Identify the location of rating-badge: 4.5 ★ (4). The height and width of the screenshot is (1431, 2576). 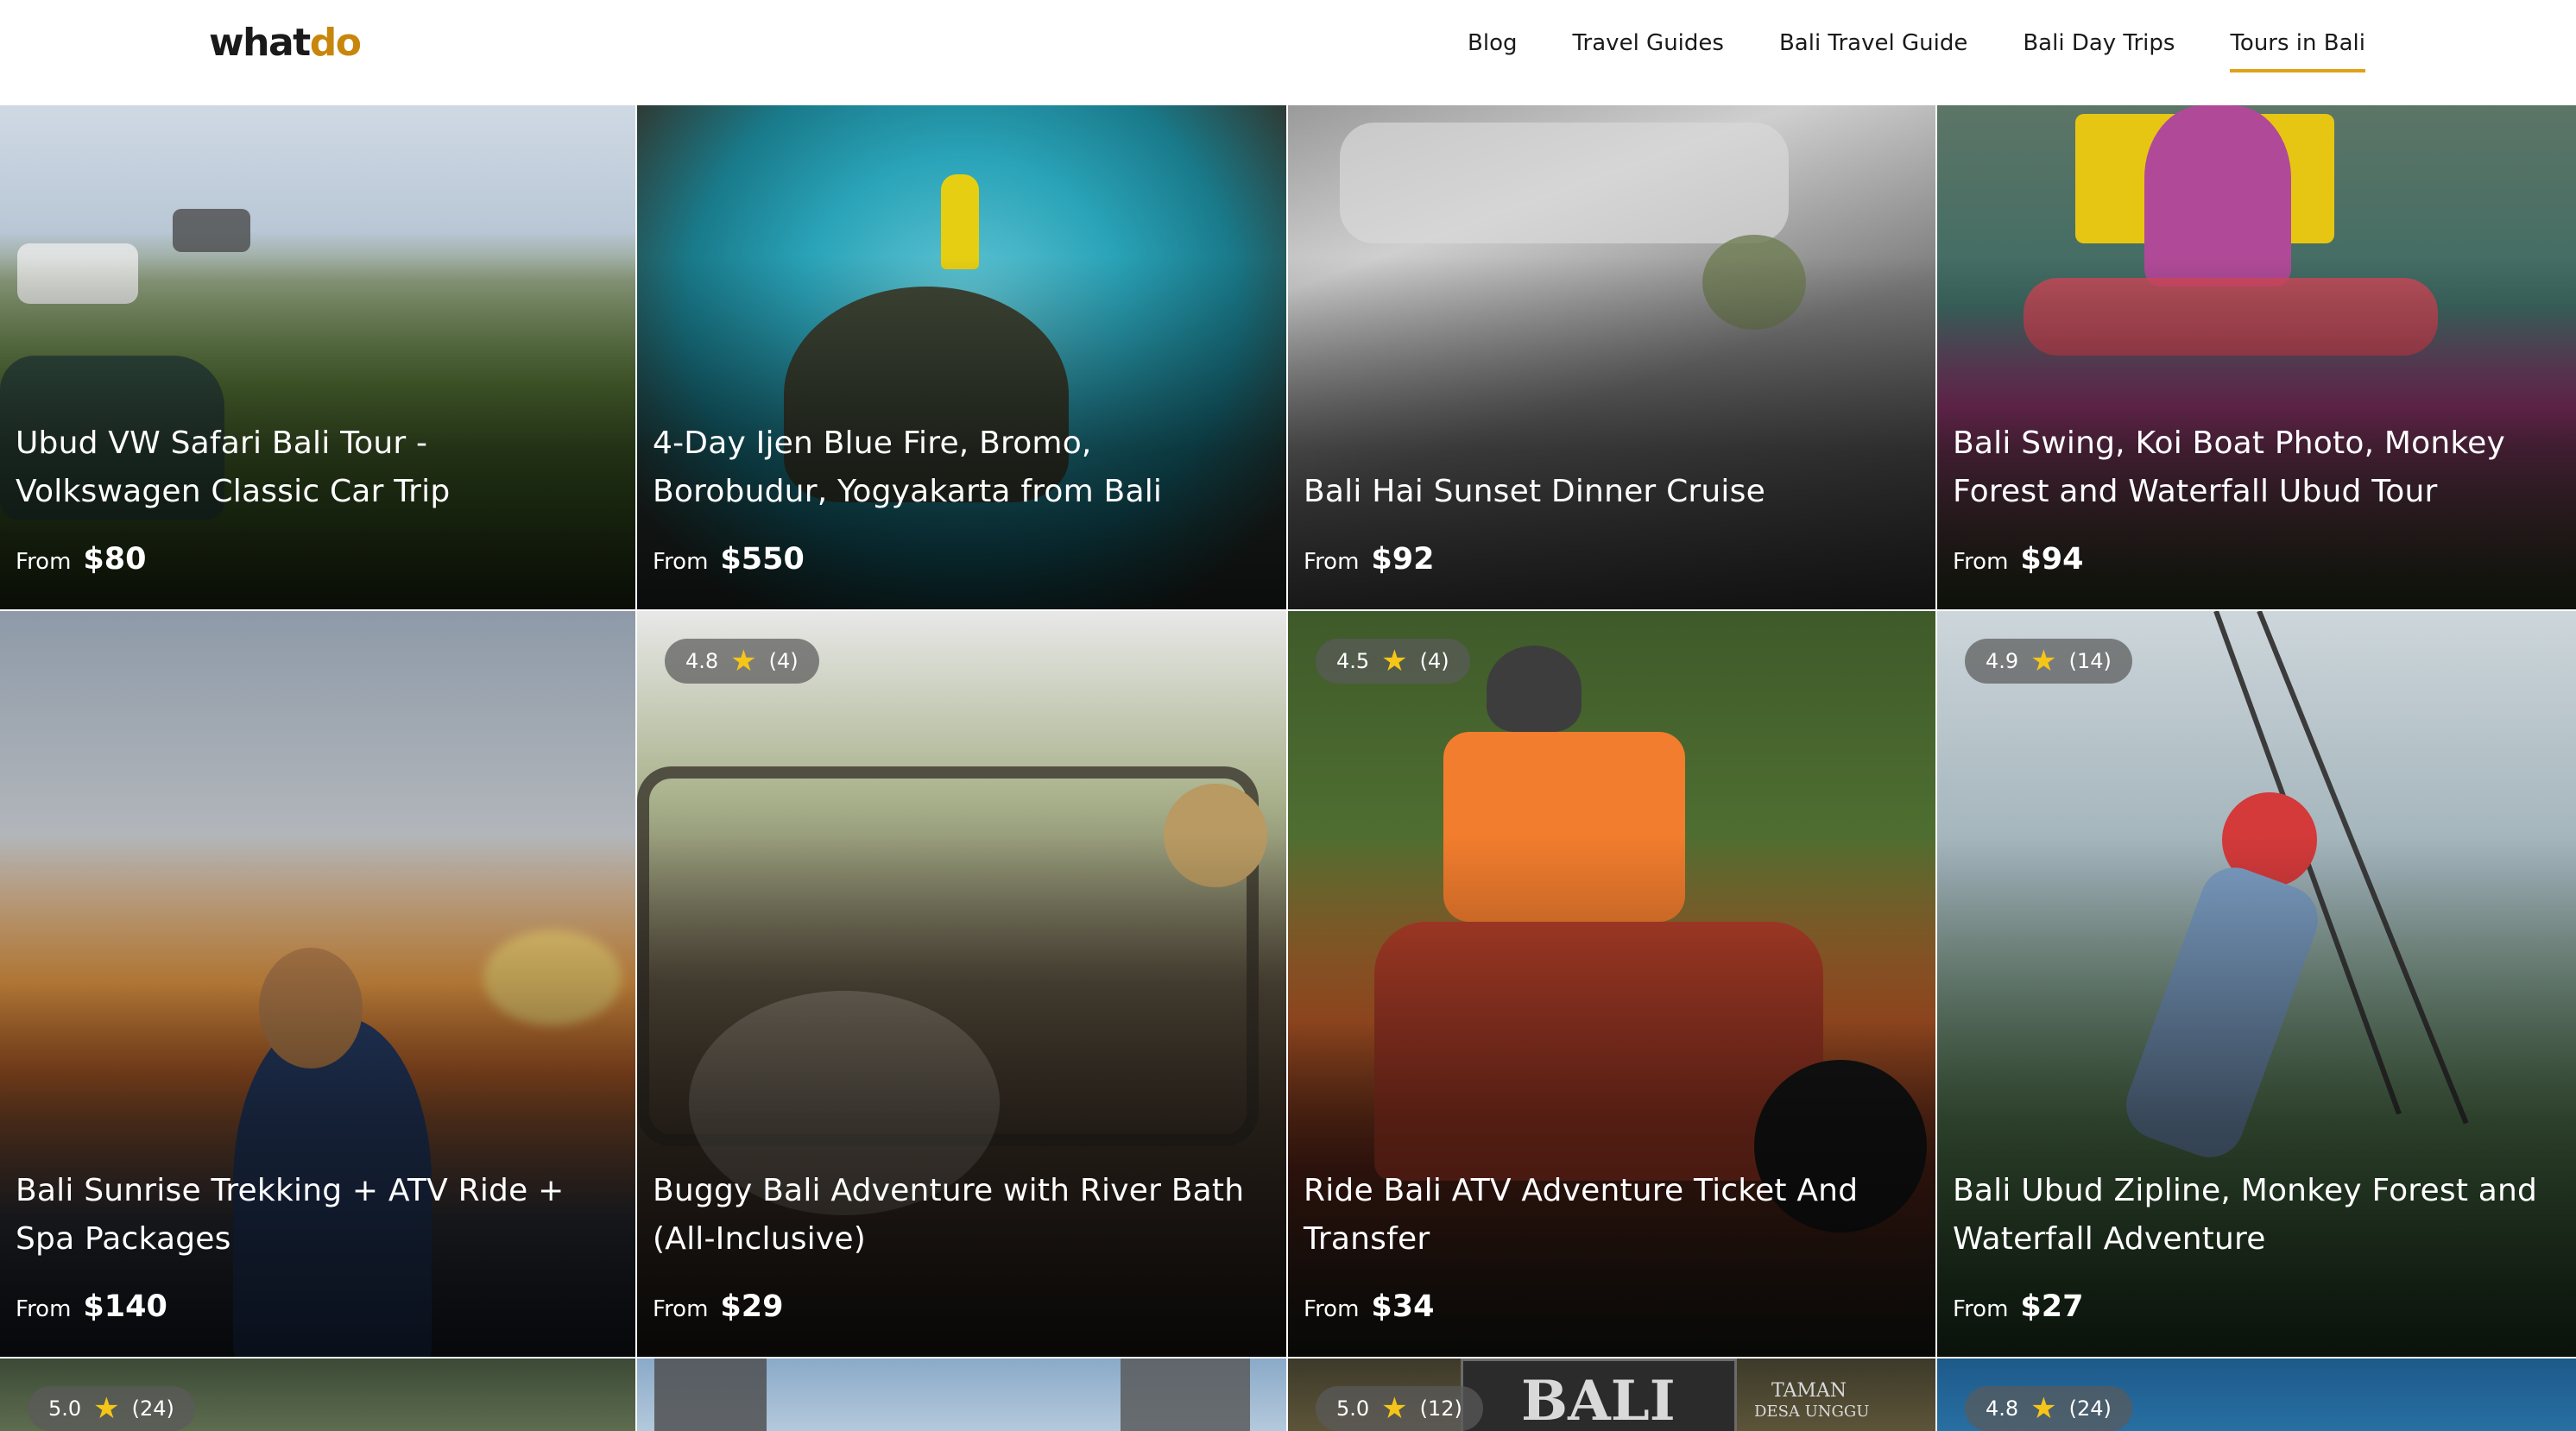
(1393, 661).